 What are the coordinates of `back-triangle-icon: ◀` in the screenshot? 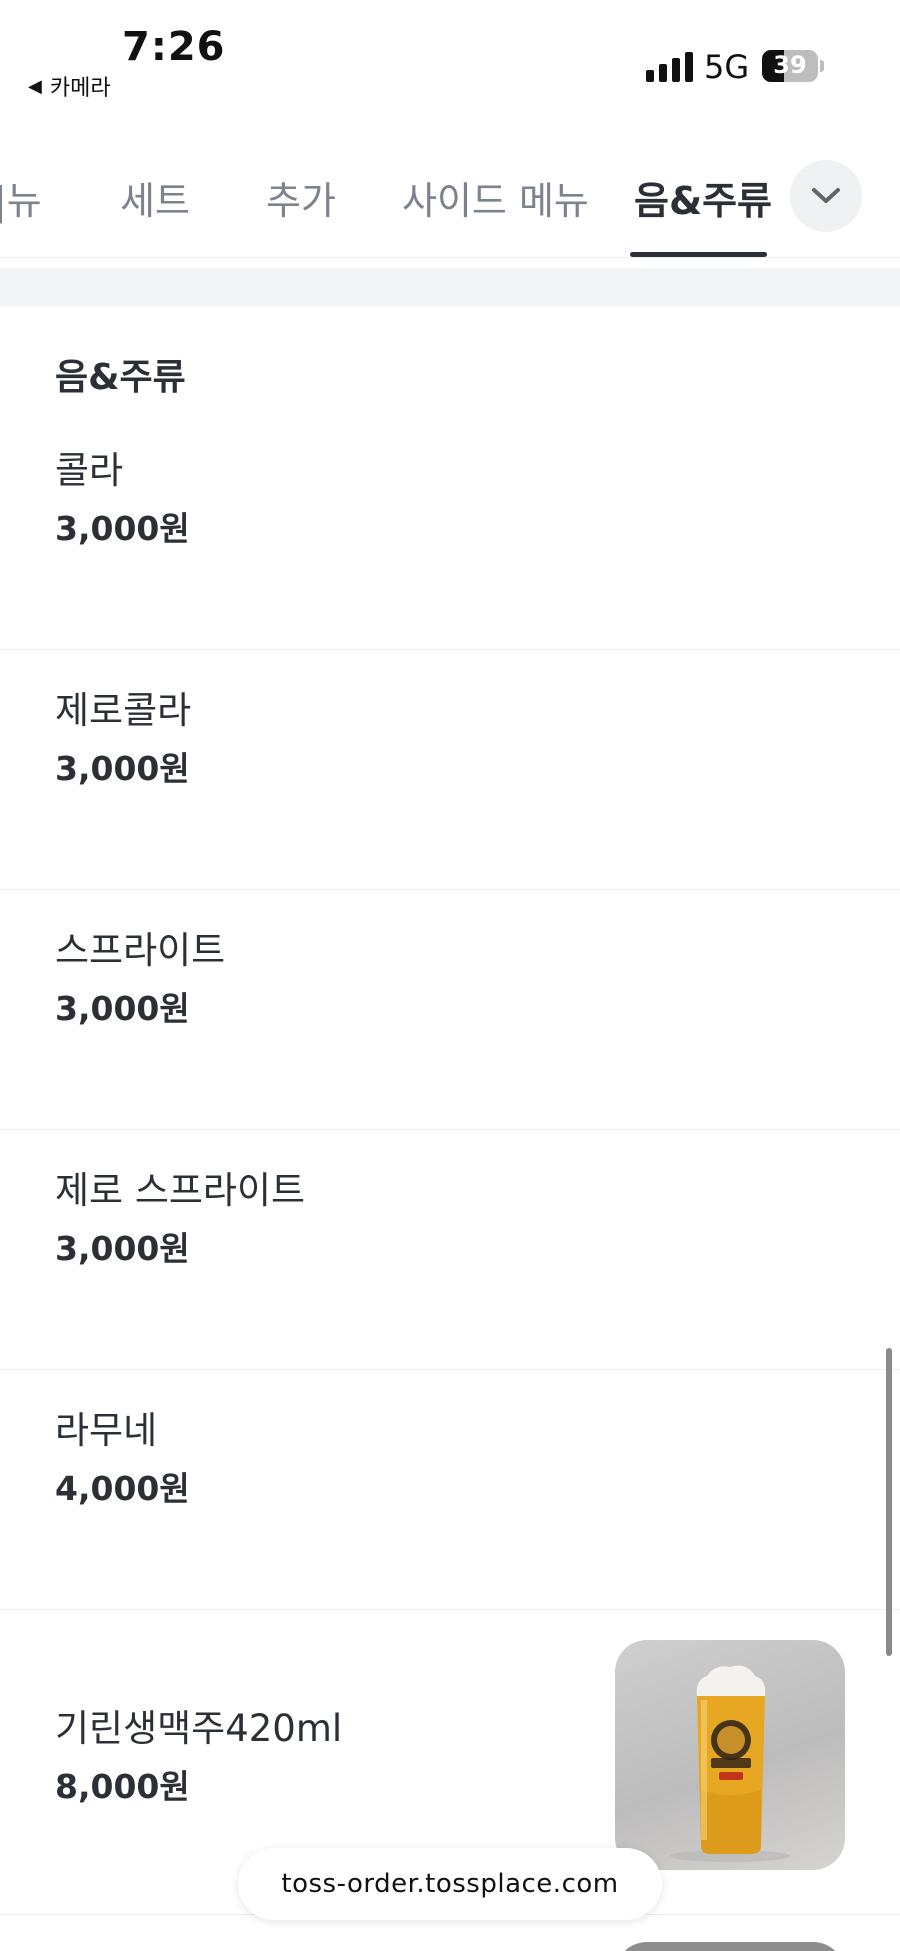 It's located at (35, 86).